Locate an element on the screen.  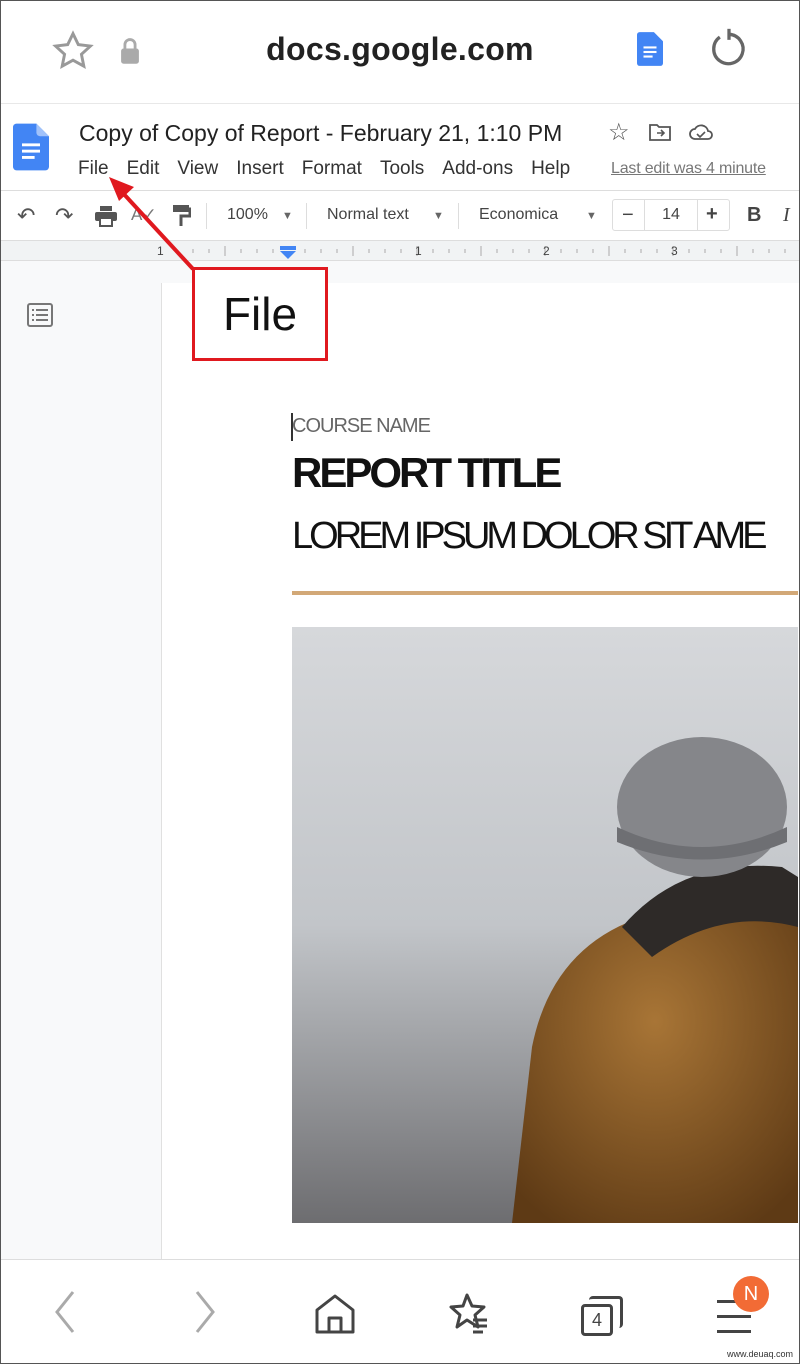
back-icon is located at coordinates (66, 1312).